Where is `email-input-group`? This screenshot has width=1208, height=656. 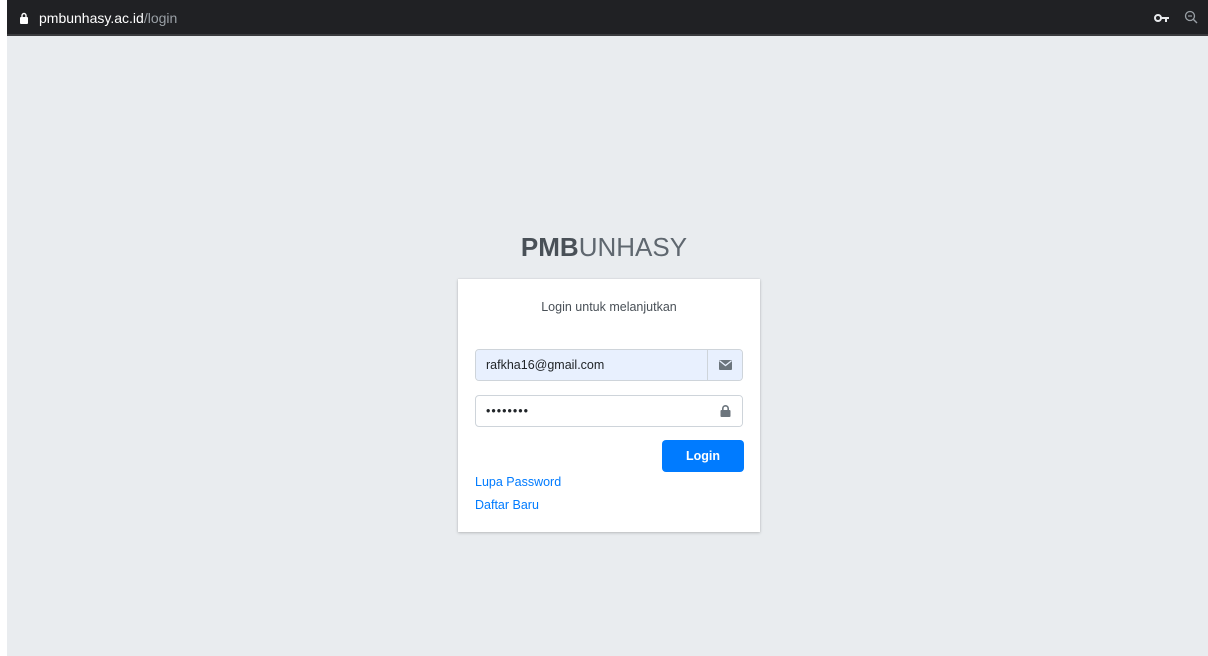
email-input-group is located at coordinates (609, 365).